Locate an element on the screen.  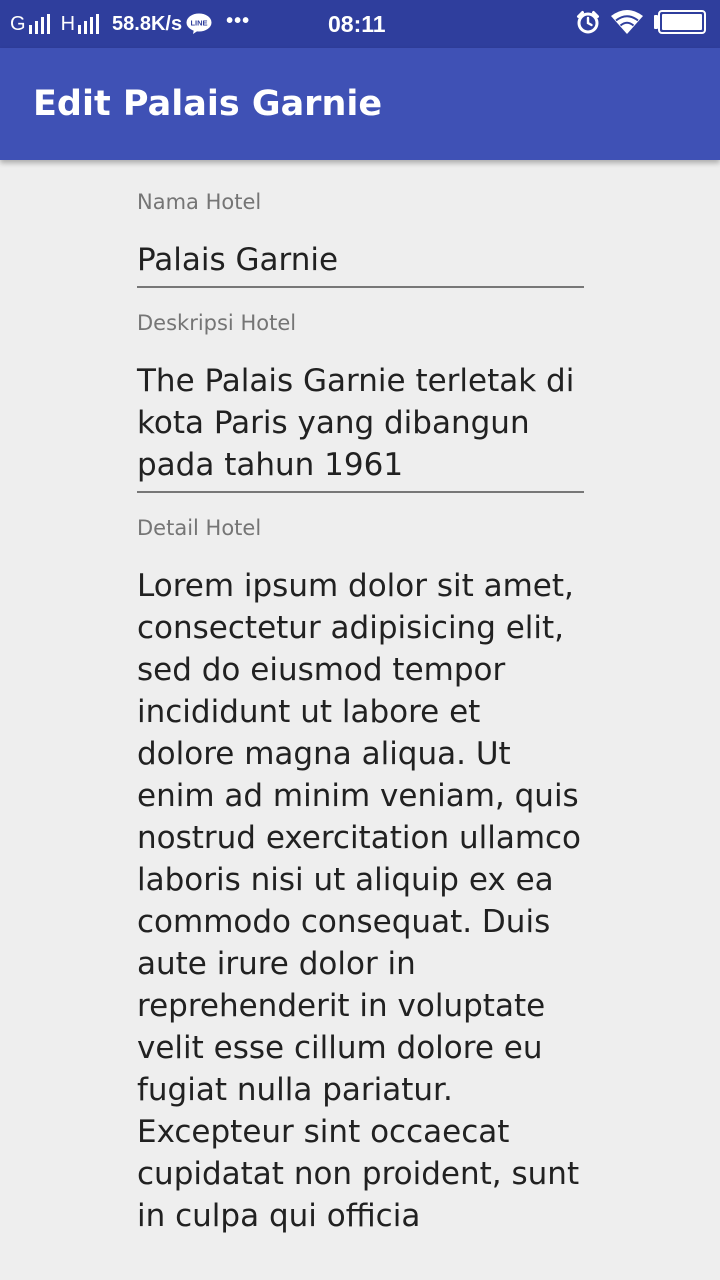
alarm-icon is located at coordinates (588, 24).